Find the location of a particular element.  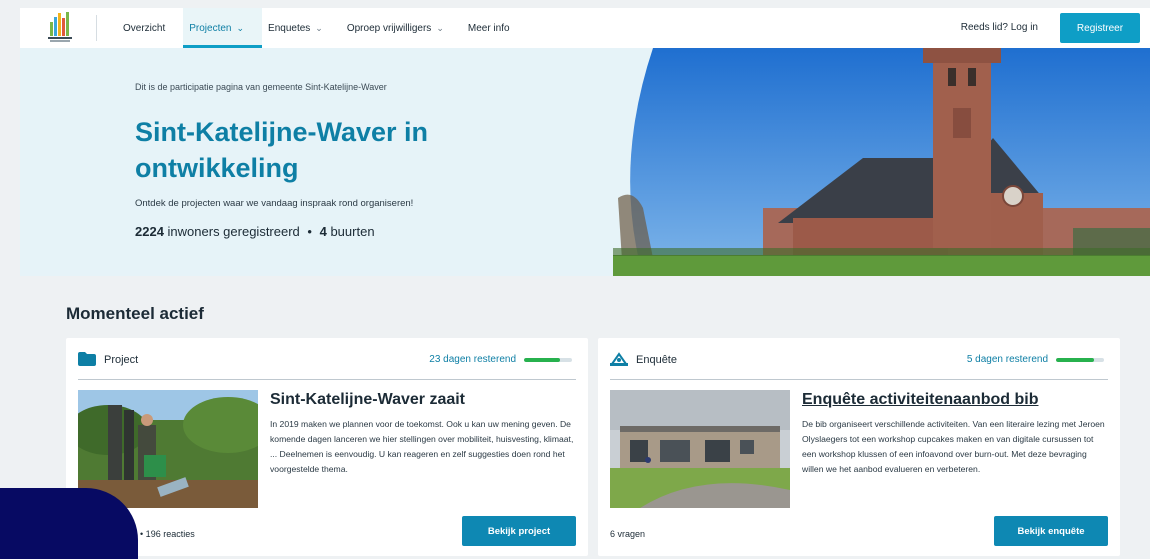

card-header: Project 23 dagen resterend is located at coordinates (327, 364).